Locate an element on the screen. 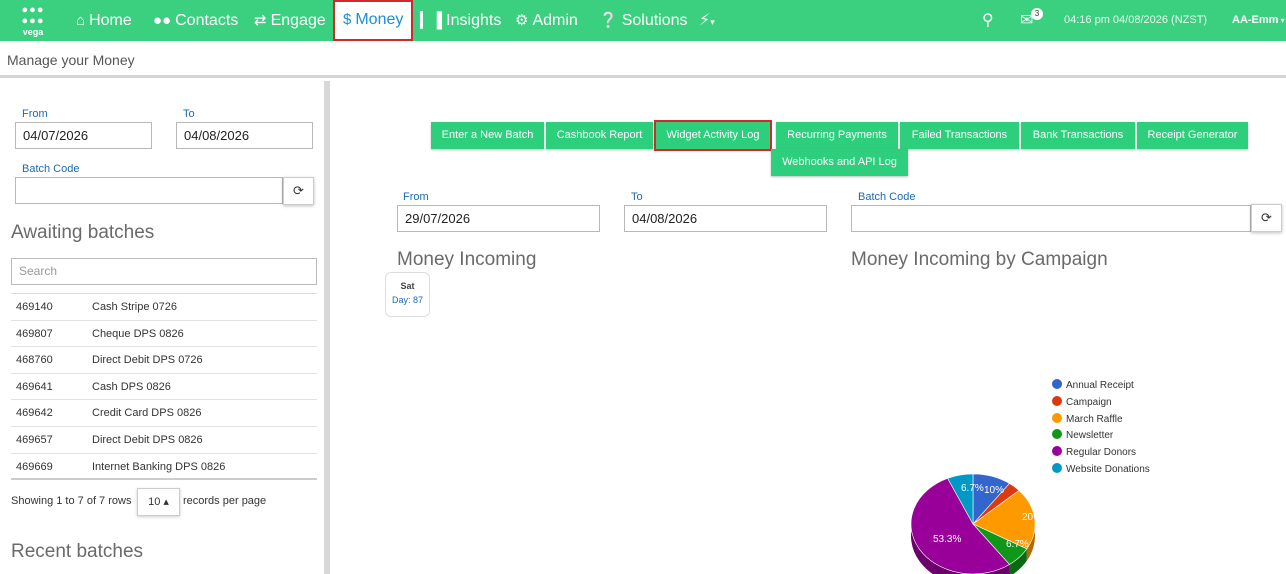 Image resolution: width=1286 pixels, height=574 pixels. search-icon: ⚲ is located at coordinates (988, 20).